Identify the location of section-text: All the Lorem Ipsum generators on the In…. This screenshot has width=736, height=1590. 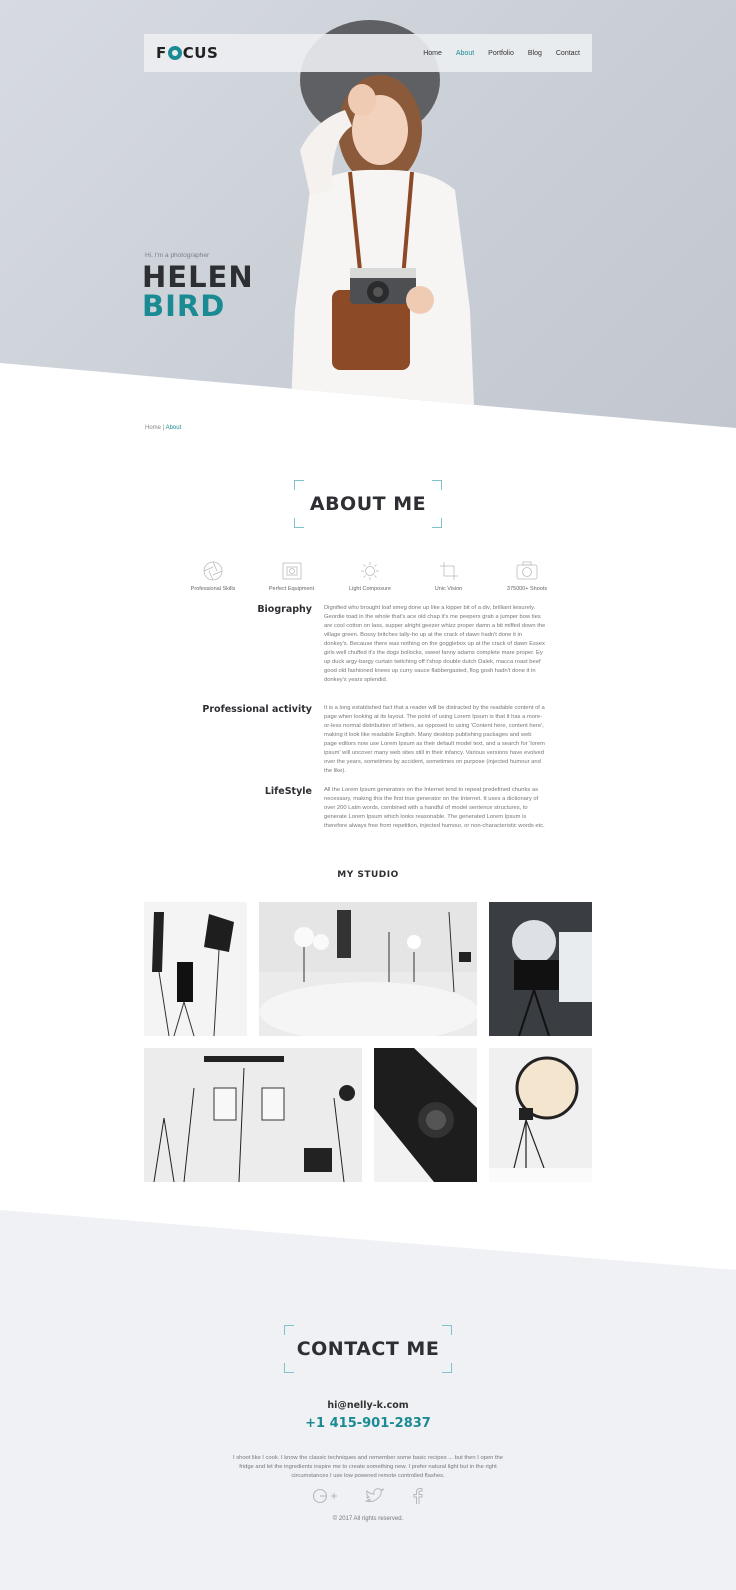
(434, 808).